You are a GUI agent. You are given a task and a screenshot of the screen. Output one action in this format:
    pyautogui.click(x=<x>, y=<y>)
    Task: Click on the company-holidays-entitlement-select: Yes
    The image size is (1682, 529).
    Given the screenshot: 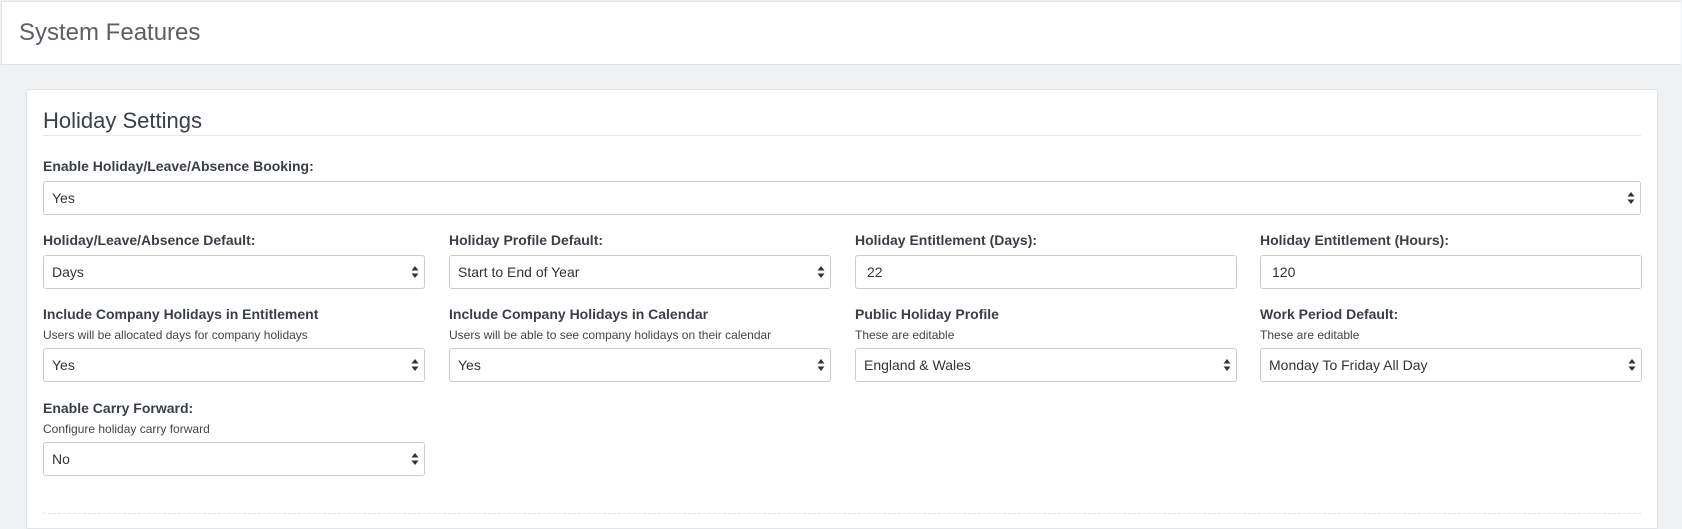 What is the action you would take?
    pyautogui.click(x=234, y=365)
    